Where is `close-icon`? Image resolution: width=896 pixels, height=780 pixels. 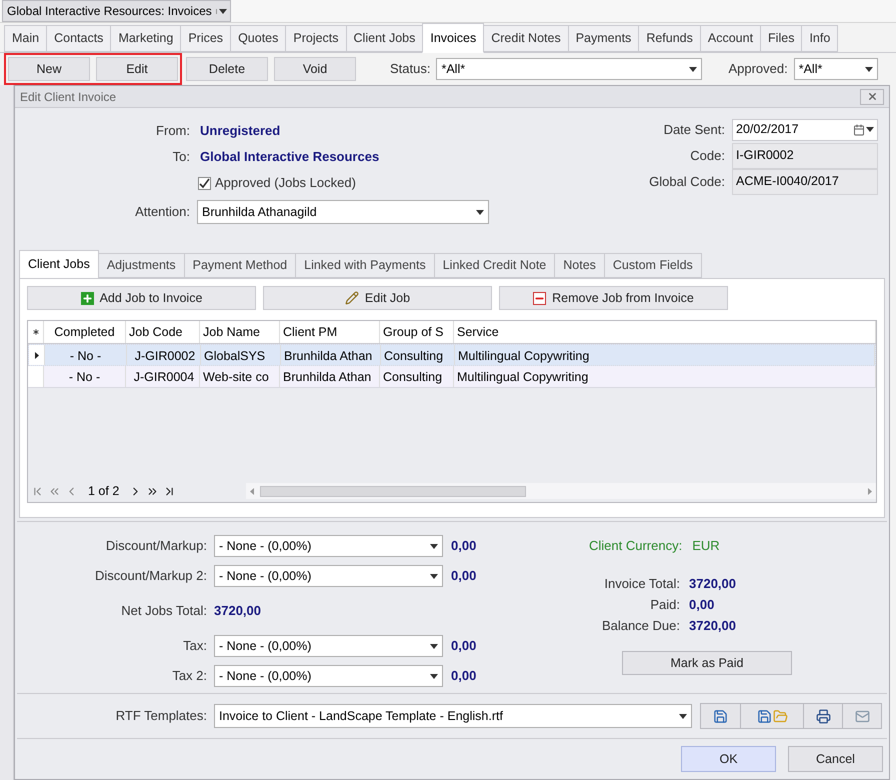 close-icon is located at coordinates (872, 96).